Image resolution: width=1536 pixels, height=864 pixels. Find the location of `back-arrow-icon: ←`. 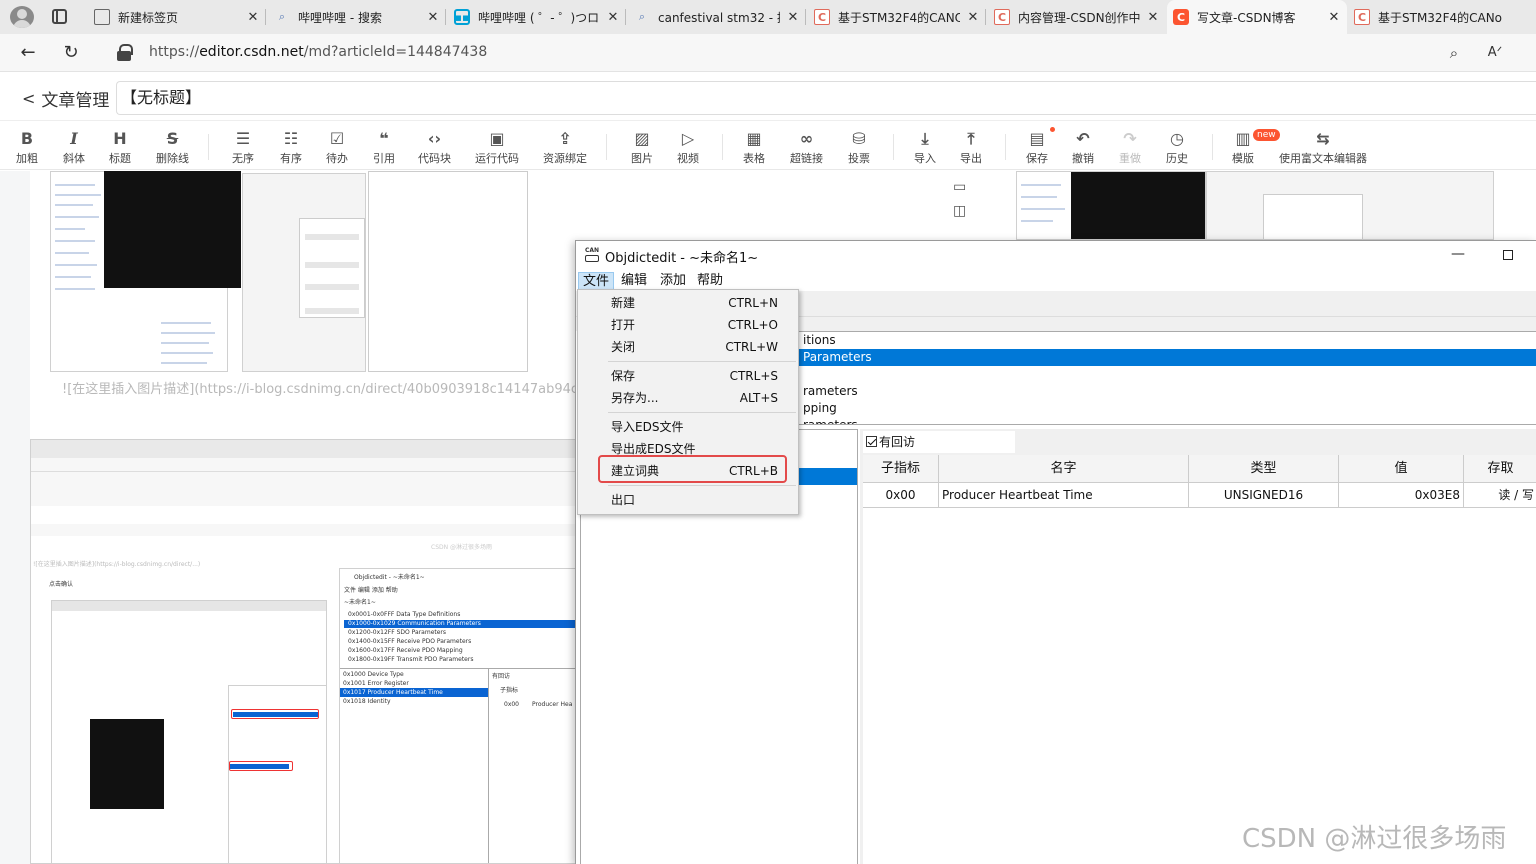

back-arrow-icon: ← is located at coordinates (28, 53).